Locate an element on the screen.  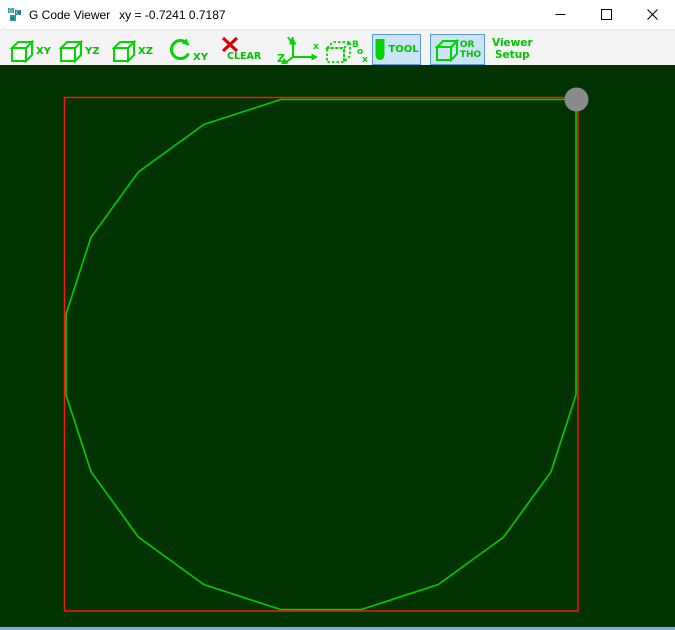
close-button is located at coordinates (652, 14).